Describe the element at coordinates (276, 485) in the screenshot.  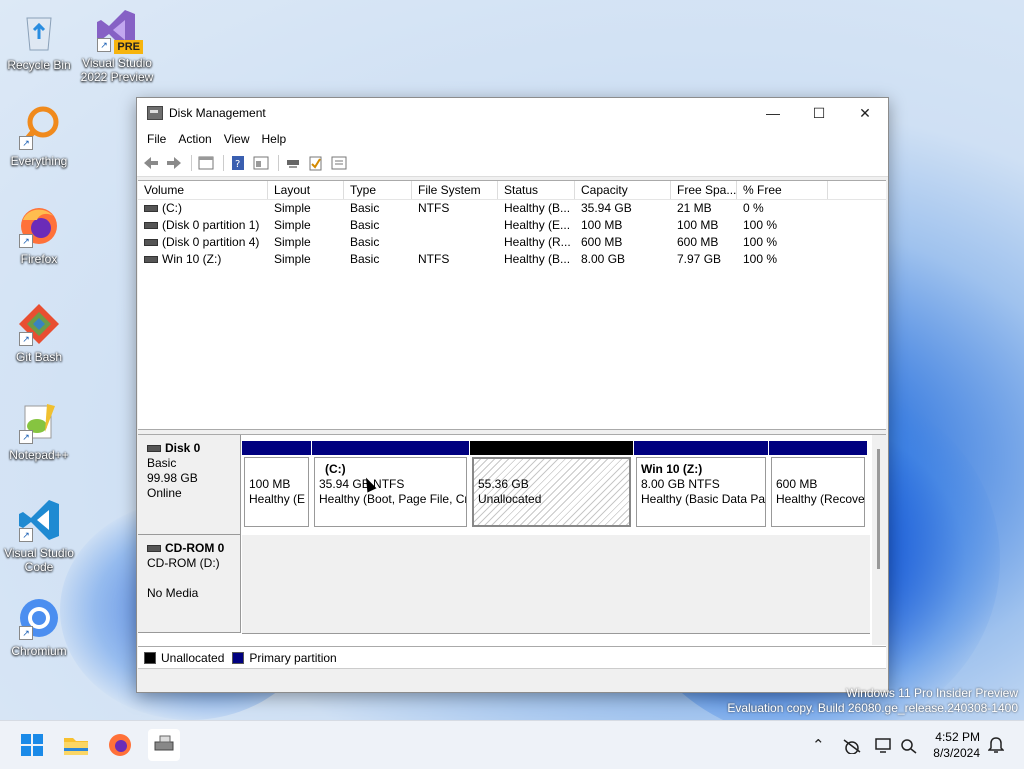
I see `partition-efi: 100 MB Healthy (E` at that location.